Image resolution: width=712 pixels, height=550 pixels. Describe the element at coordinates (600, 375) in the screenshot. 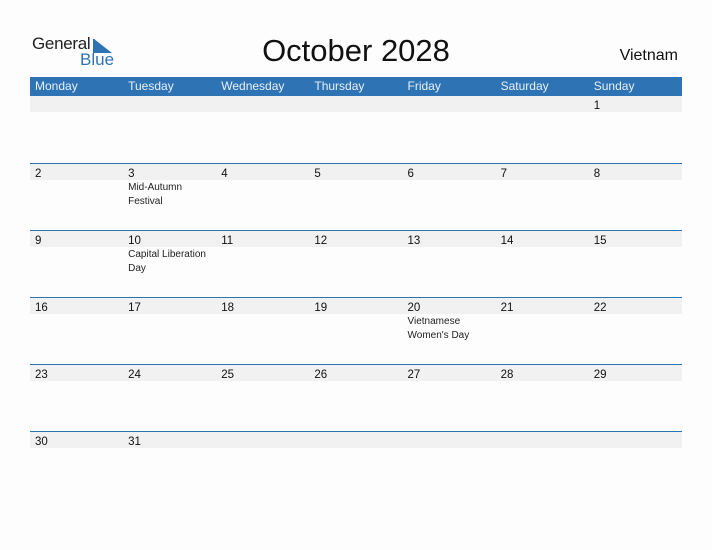

I see `day-number: 29` at that location.